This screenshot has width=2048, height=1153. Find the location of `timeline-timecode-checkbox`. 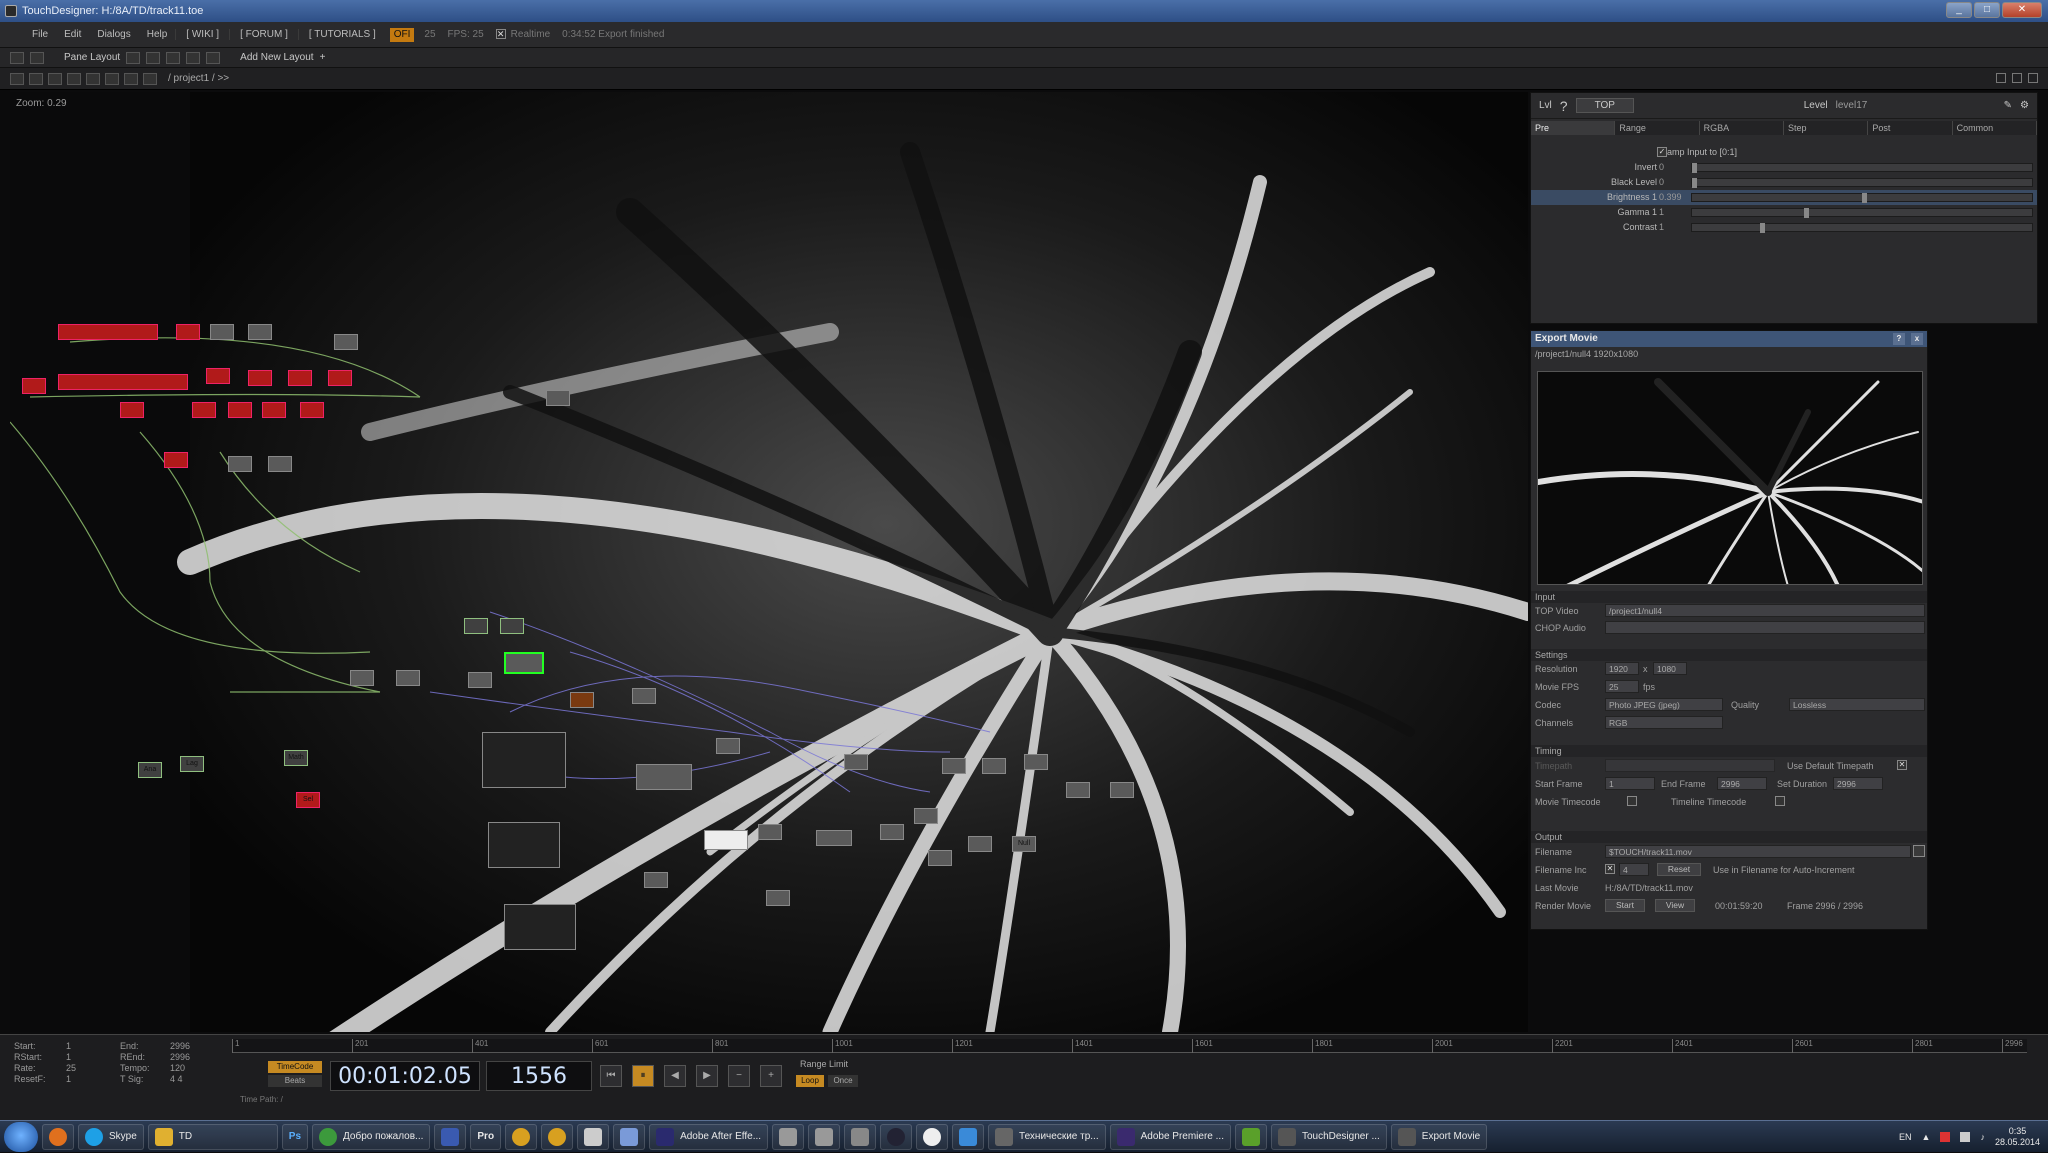

timeline-timecode-checkbox is located at coordinates (1780, 801).